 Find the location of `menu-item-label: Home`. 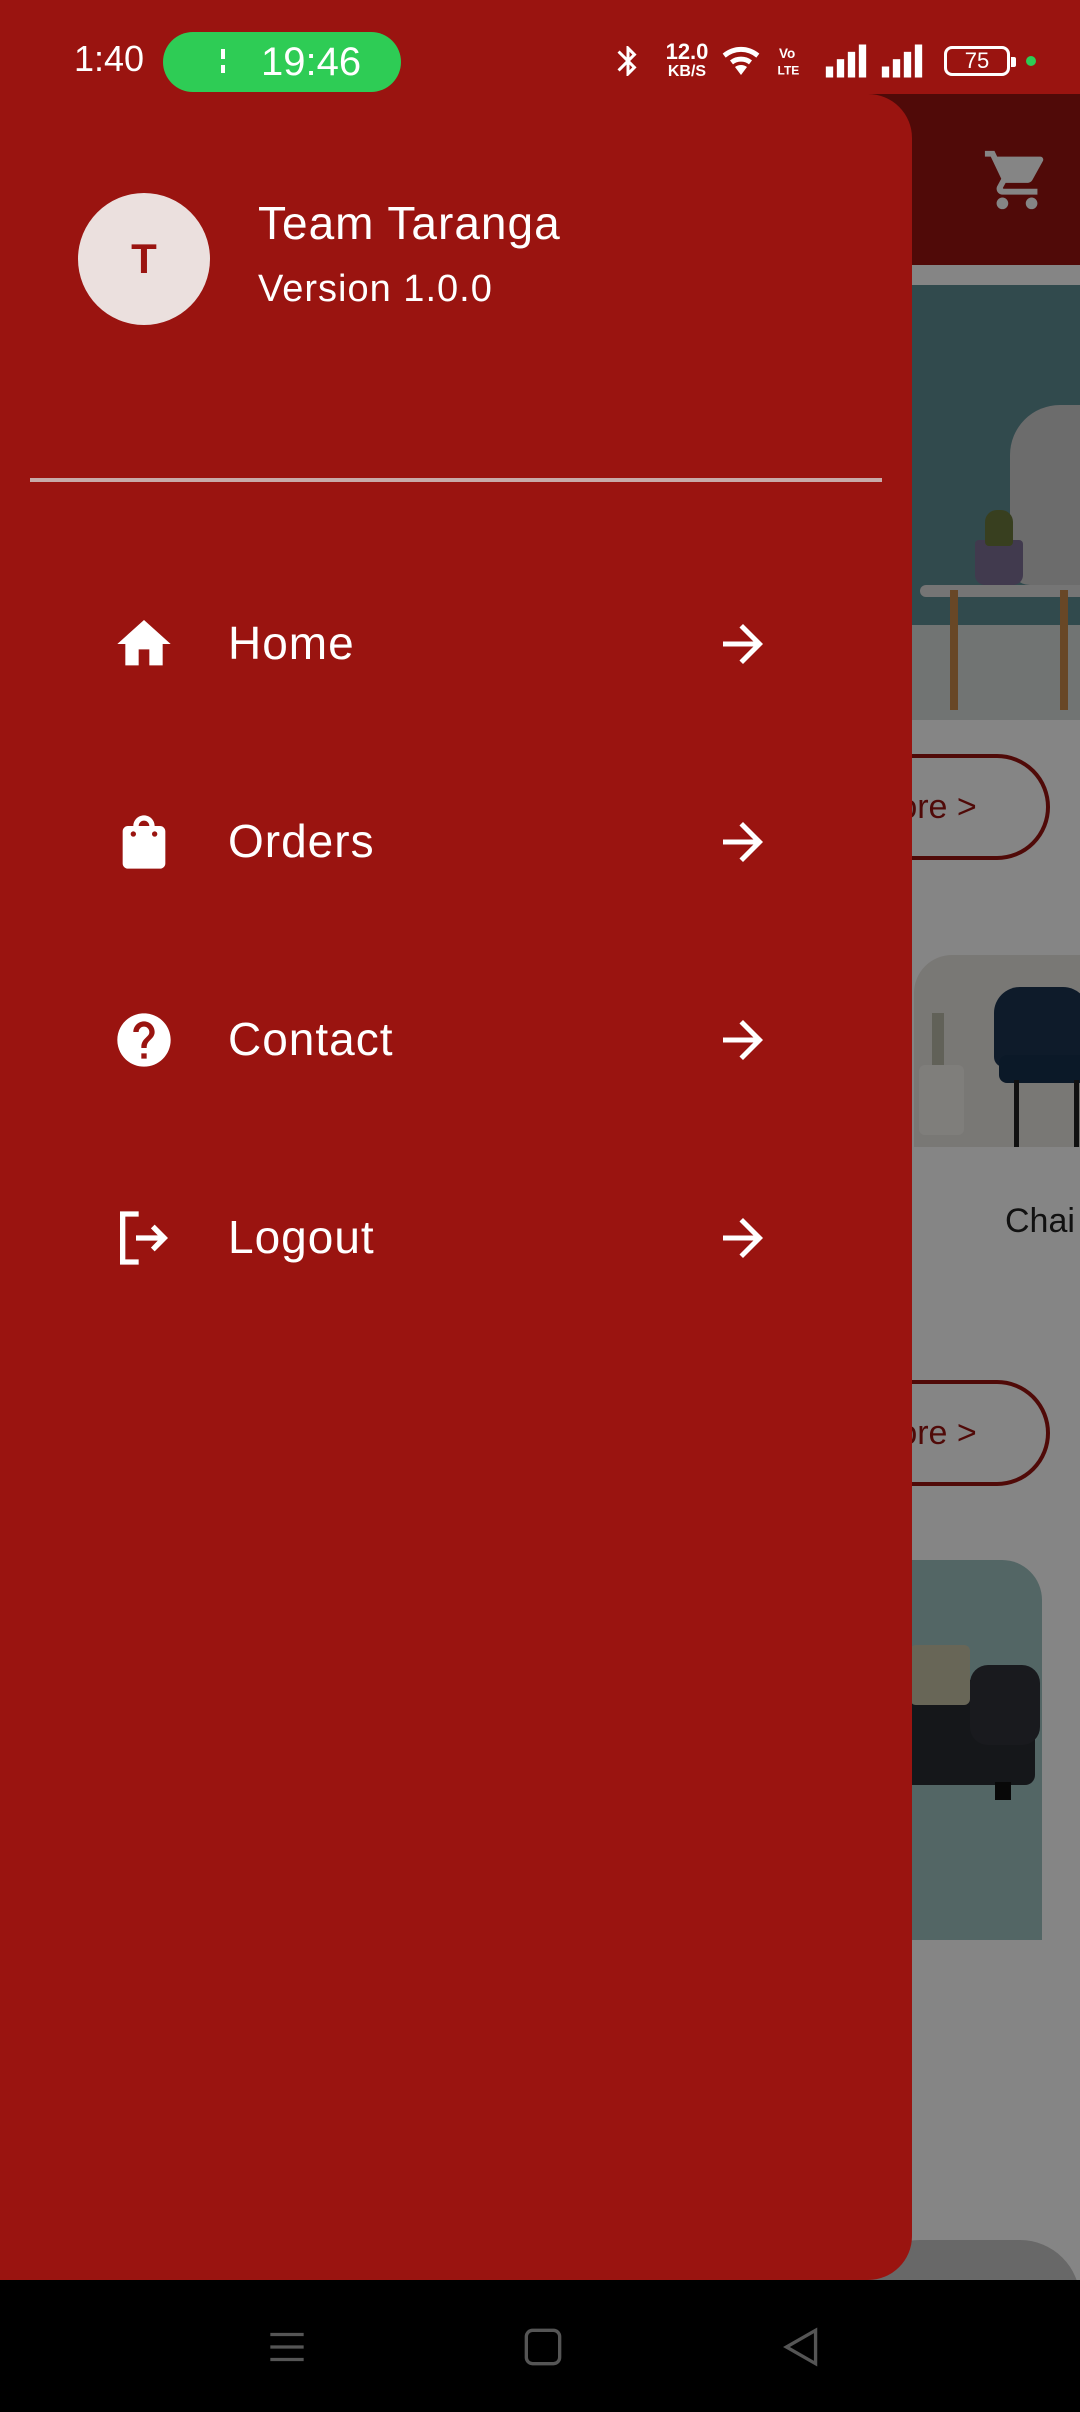

menu-item-label: Home is located at coordinates (291, 643).